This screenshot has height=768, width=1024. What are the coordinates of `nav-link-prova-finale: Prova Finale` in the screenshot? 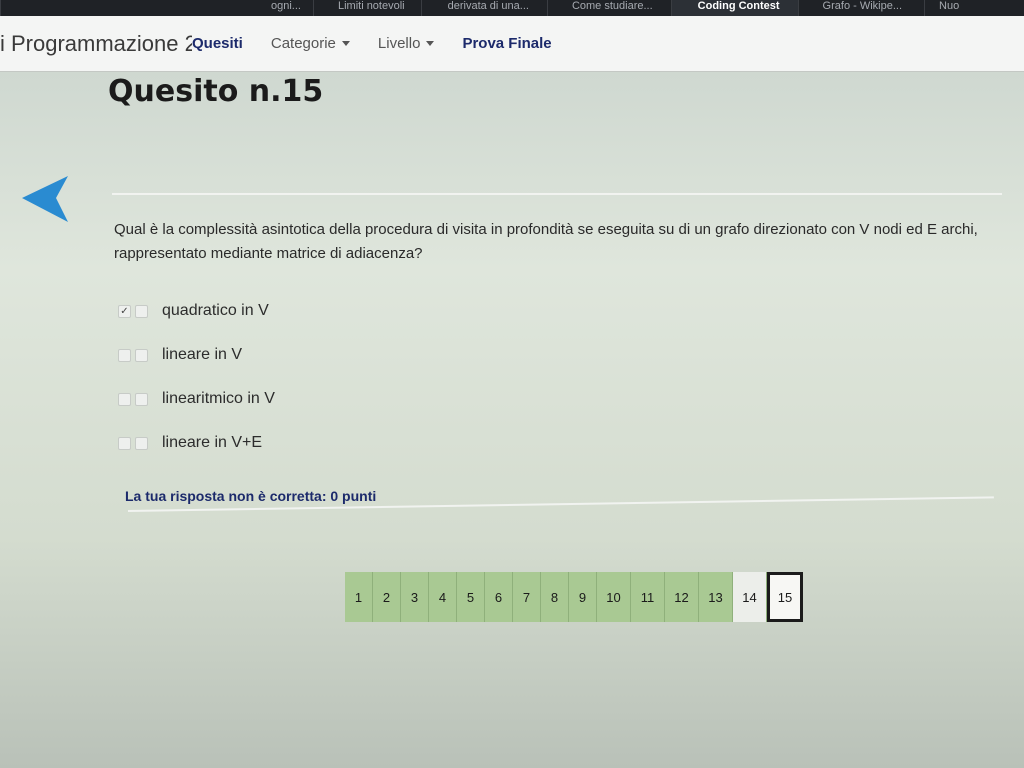 It's located at (506, 43).